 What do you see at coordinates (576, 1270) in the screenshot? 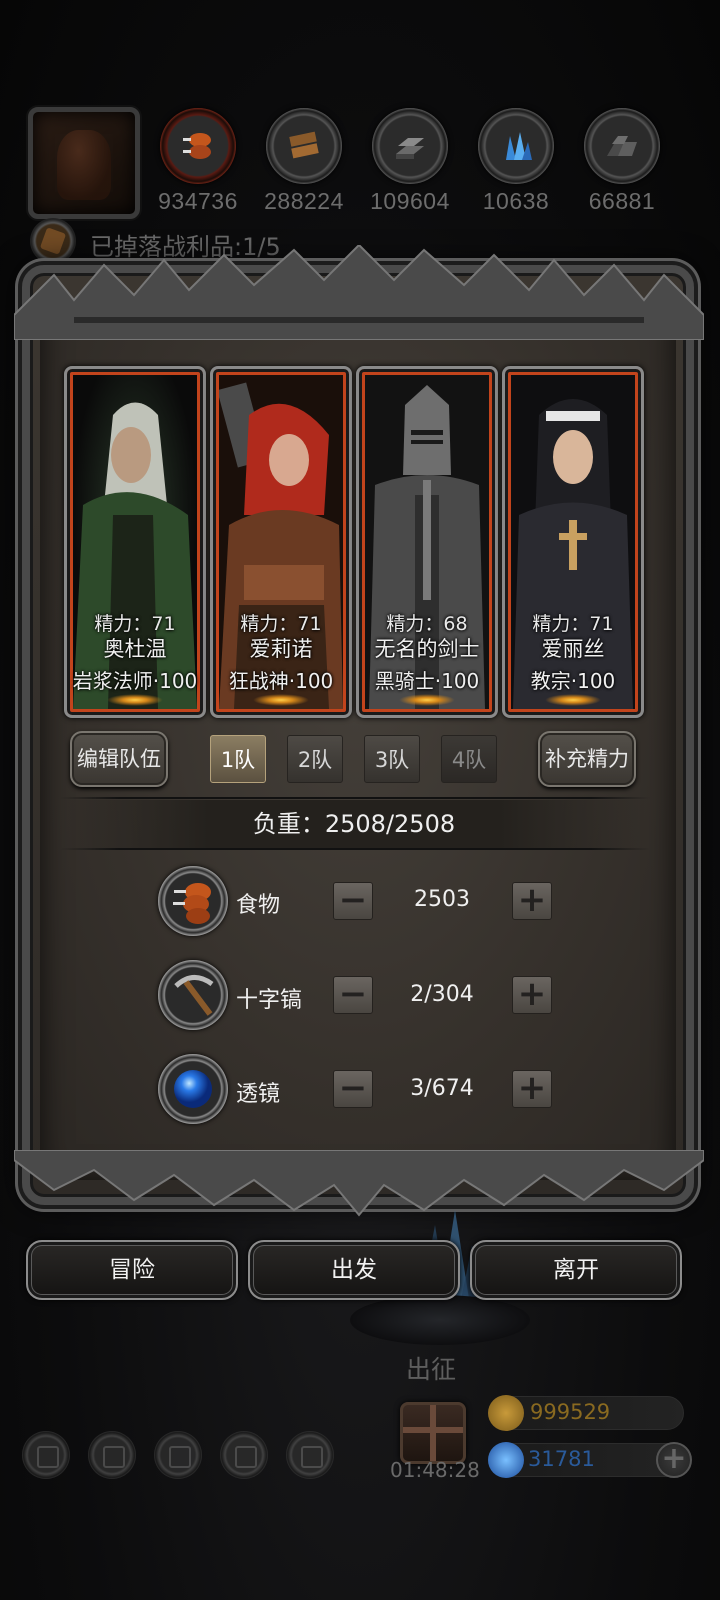
I see `leave-button: 离开` at bounding box center [576, 1270].